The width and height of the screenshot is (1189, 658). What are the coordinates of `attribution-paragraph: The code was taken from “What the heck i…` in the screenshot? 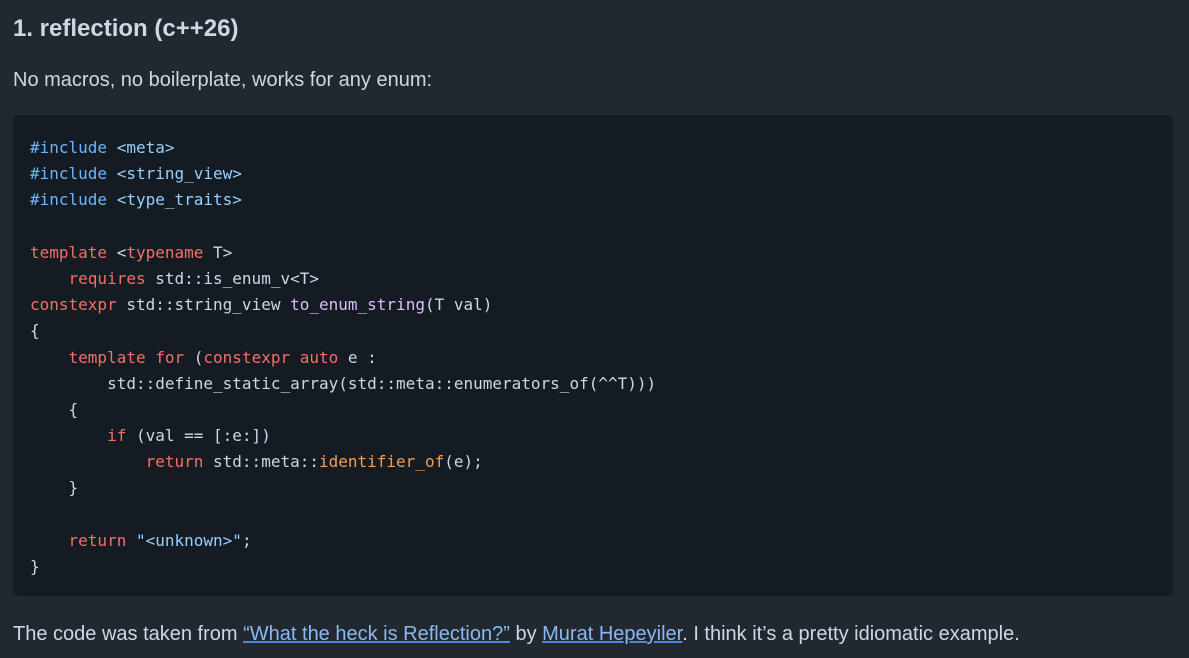 It's located at (516, 634).